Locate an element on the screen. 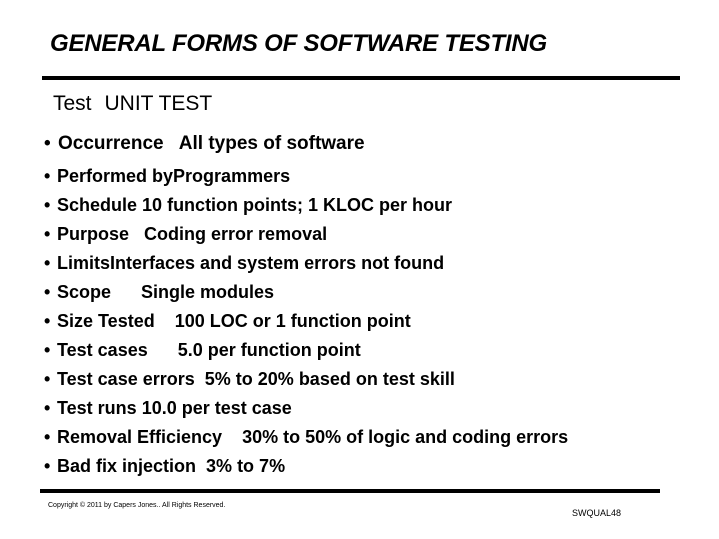  title-divider is located at coordinates (361, 78).